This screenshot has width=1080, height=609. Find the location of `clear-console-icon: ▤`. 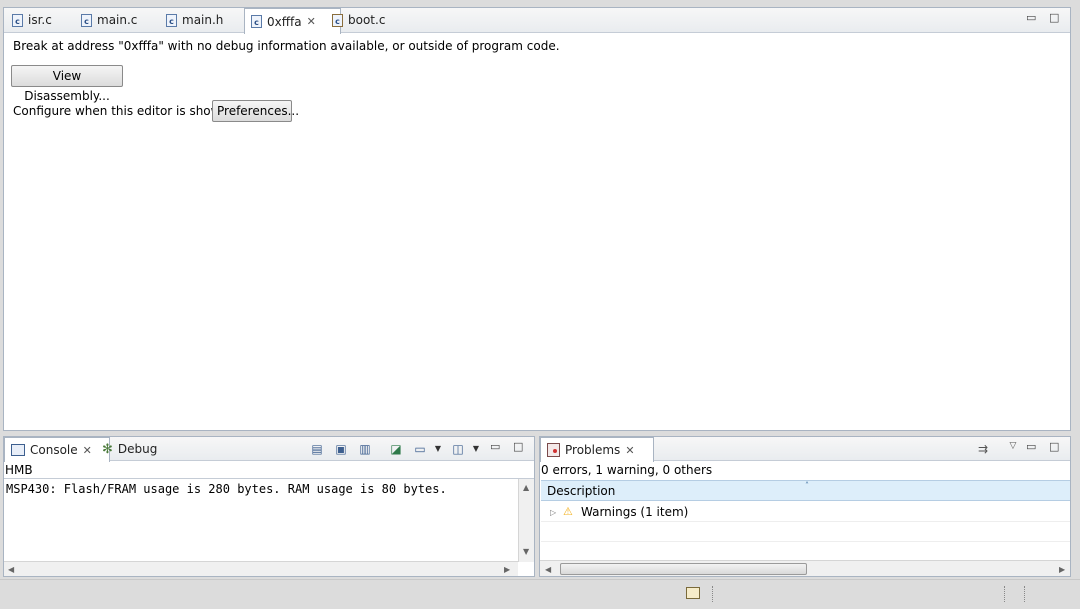

clear-console-icon: ▤ is located at coordinates (317, 449).